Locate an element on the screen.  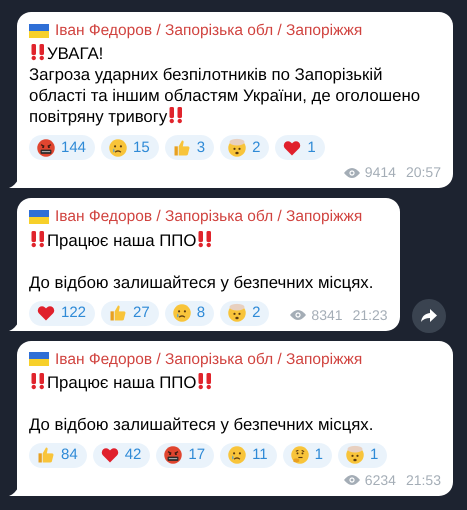
message-text: Загроза ударних безпілотників по Запорізькій області та іншим областям України, де оголошено повітряну тривогу is located at coordinates (225, 96).